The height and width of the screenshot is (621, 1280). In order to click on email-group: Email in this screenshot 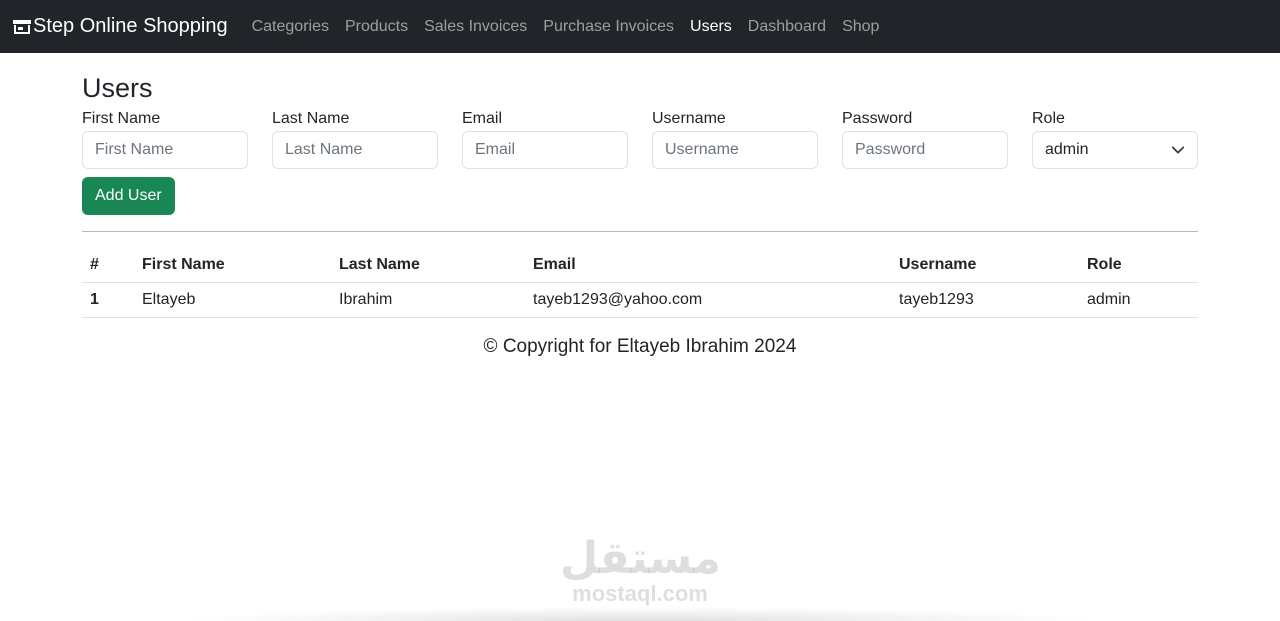, I will do `click(545, 139)`.